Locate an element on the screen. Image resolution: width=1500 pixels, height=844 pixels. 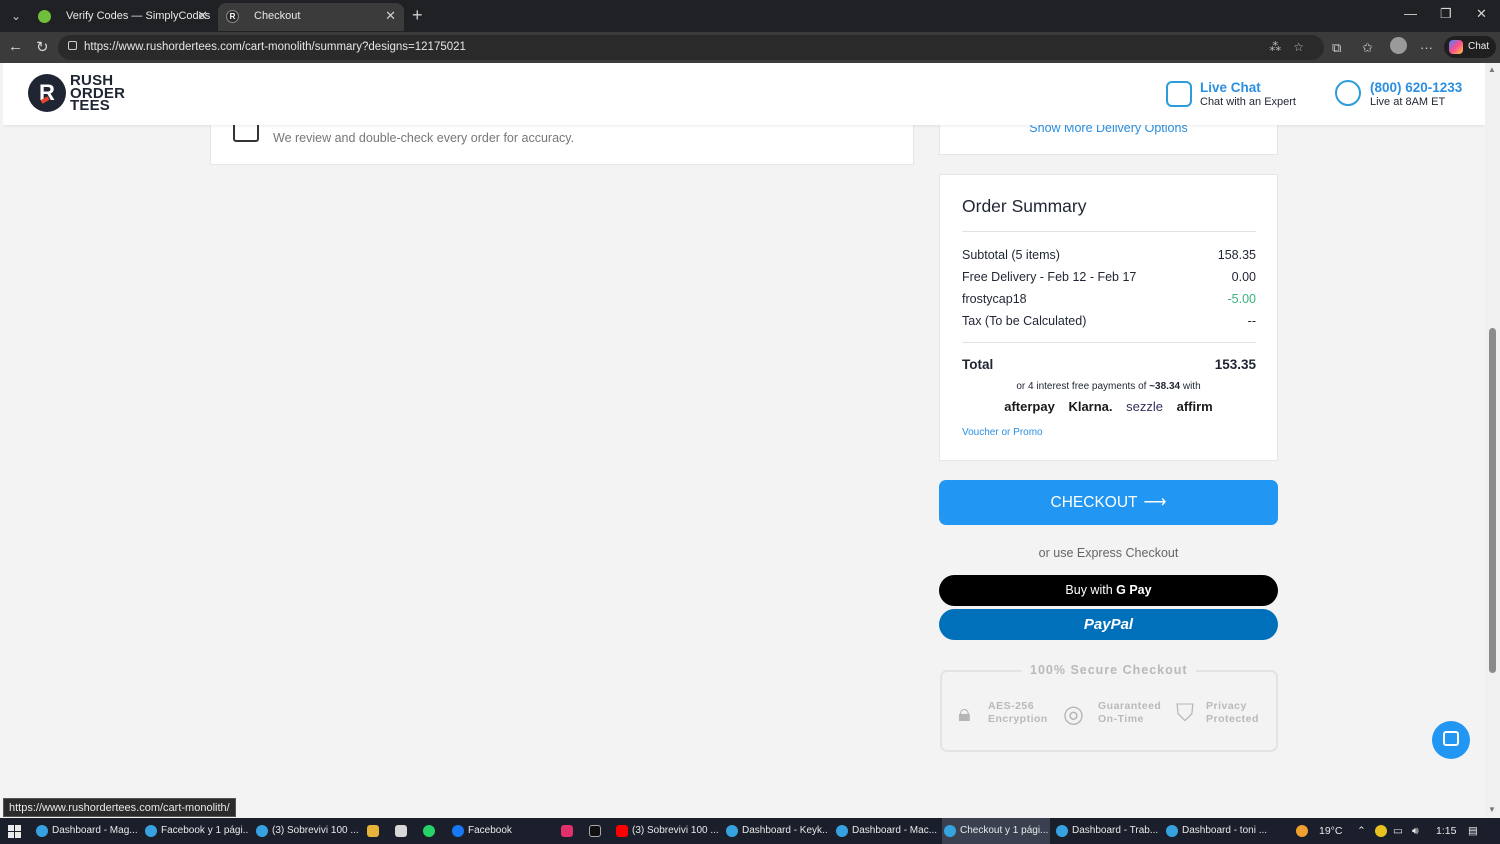
tab-simplycodes: Verify Codes — SimplyCodes ✕ is located at coordinates (123, 17).